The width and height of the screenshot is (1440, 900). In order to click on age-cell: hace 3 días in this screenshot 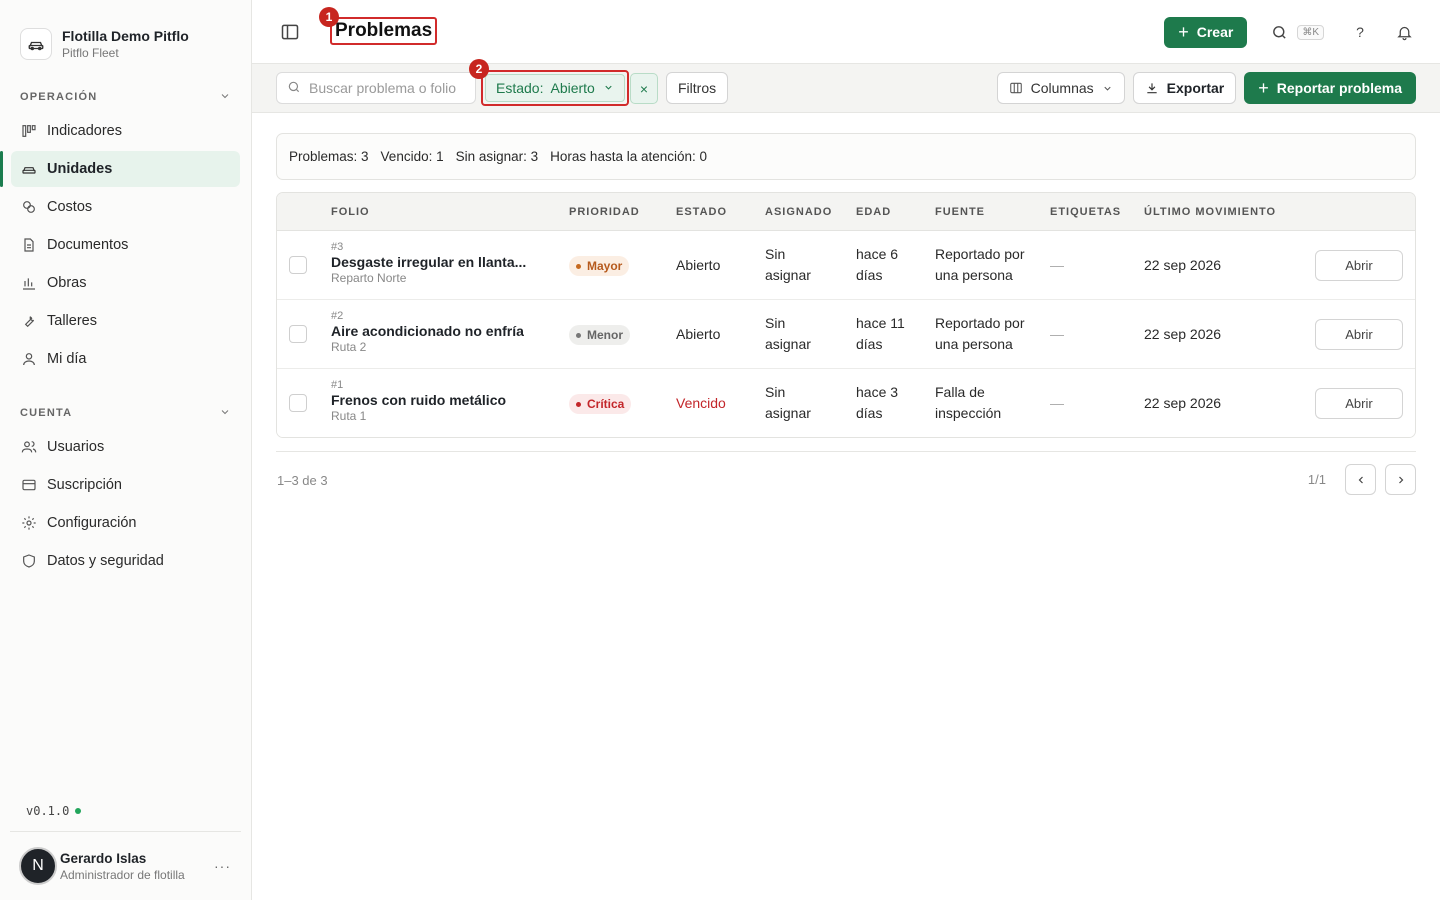, I will do `click(877, 403)`.